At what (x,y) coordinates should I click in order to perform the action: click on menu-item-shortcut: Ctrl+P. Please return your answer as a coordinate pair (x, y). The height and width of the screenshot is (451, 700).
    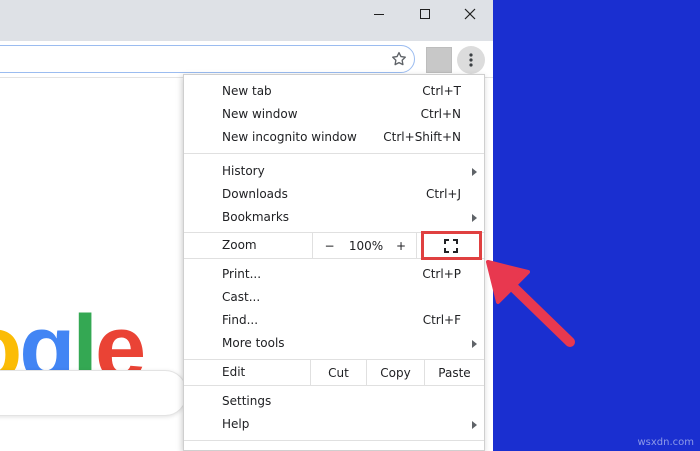
    Looking at the image, I should click on (441, 274).